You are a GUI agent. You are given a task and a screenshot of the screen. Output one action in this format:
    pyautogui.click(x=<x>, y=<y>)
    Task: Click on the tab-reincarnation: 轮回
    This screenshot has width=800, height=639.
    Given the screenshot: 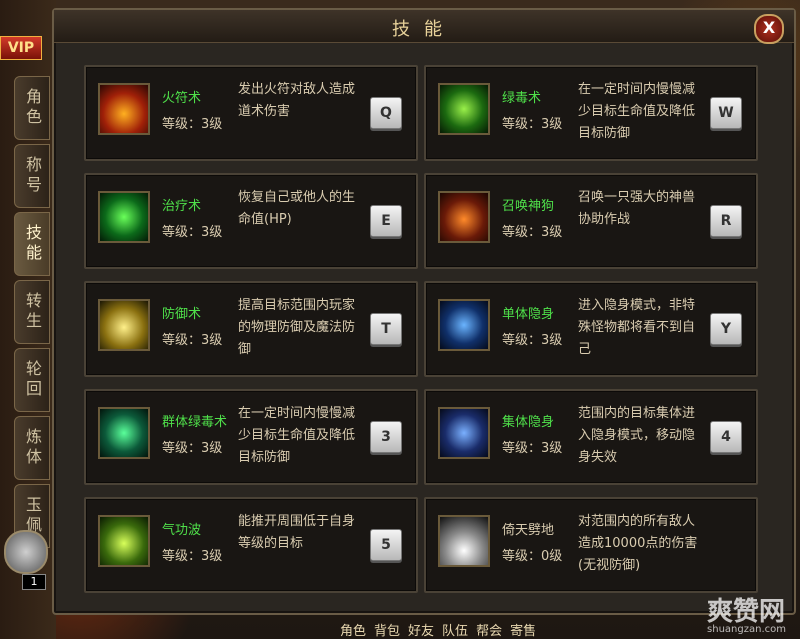 What is the action you would take?
    pyautogui.click(x=32, y=380)
    